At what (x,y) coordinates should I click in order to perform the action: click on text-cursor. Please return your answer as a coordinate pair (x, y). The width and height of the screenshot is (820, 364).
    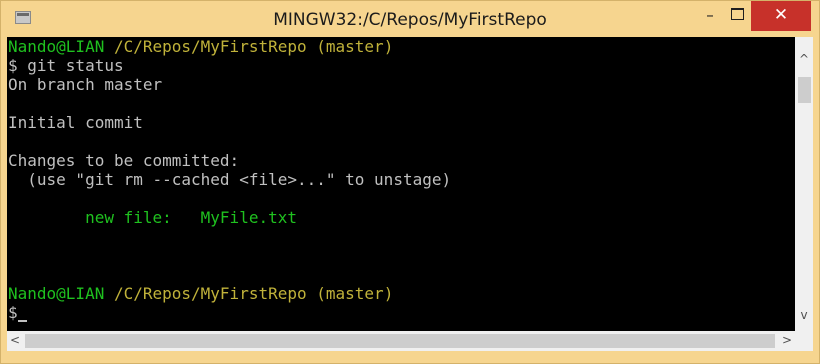
    Looking at the image, I should click on (22, 321).